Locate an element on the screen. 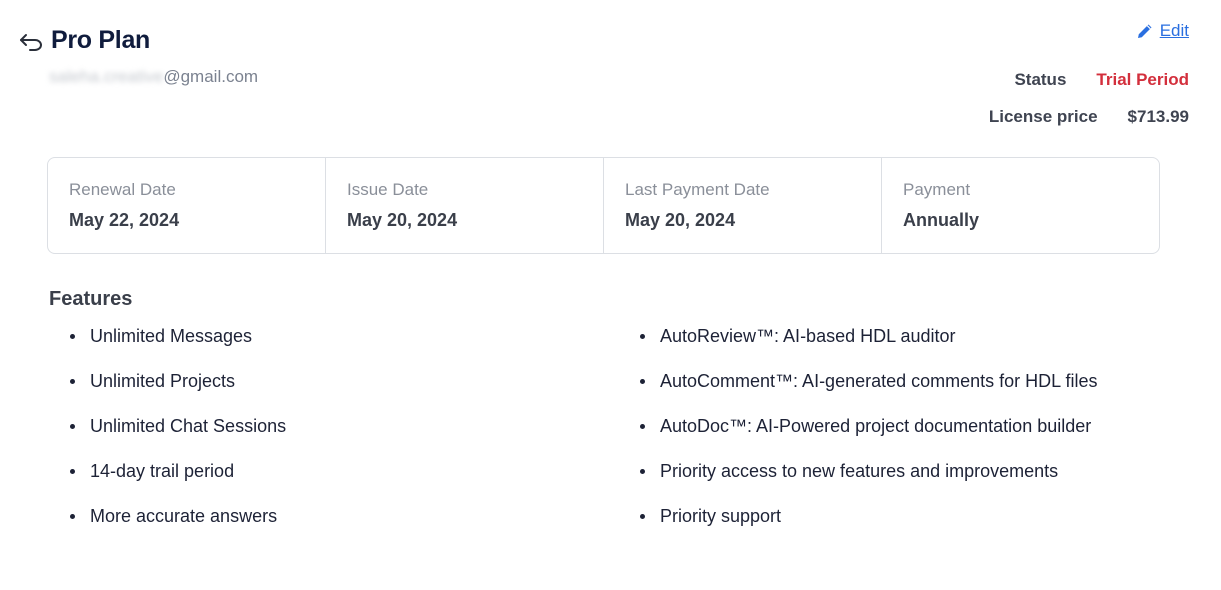  list-item: AutoReview™: AI-based HDL auditor is located at coordinates (869, 344).